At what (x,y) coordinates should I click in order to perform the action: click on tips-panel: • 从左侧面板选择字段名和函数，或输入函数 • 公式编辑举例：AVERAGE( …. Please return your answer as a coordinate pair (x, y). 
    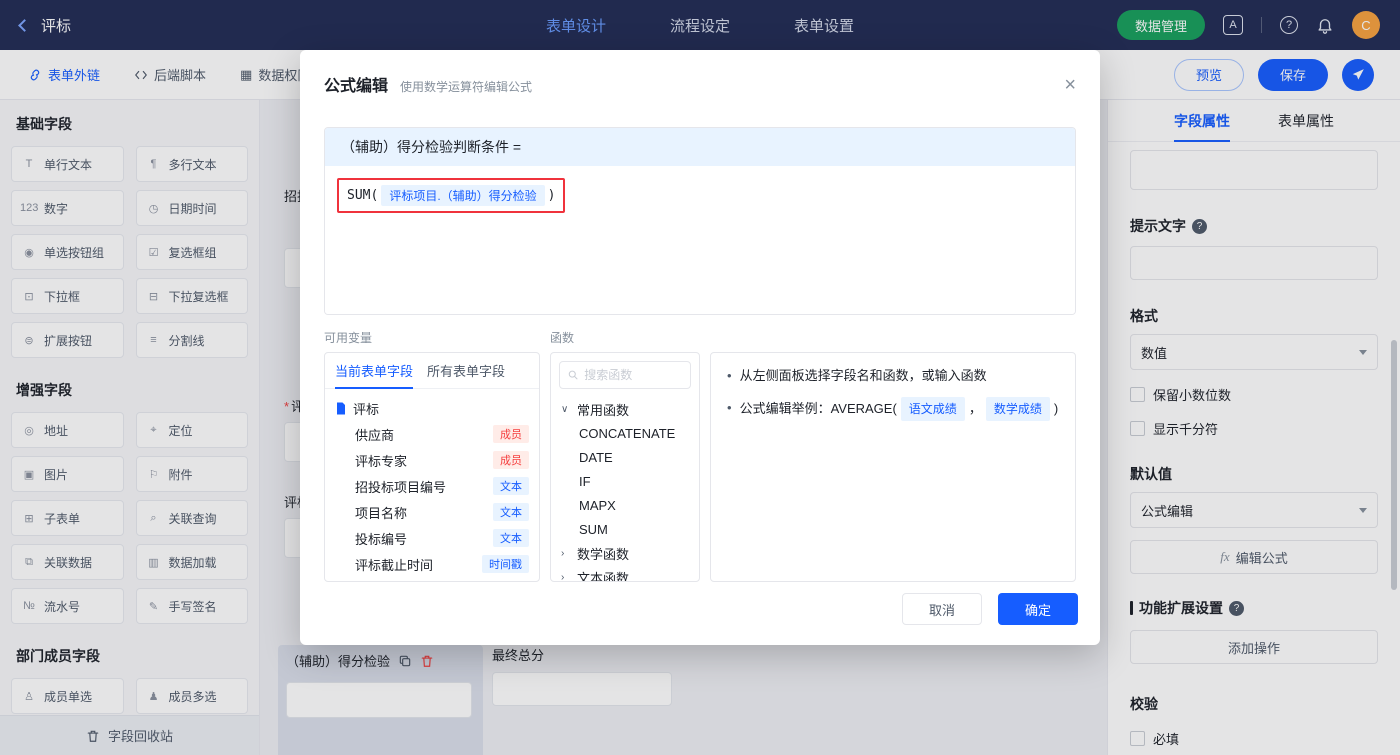
    Looking at the image, I should click on (893, 467).